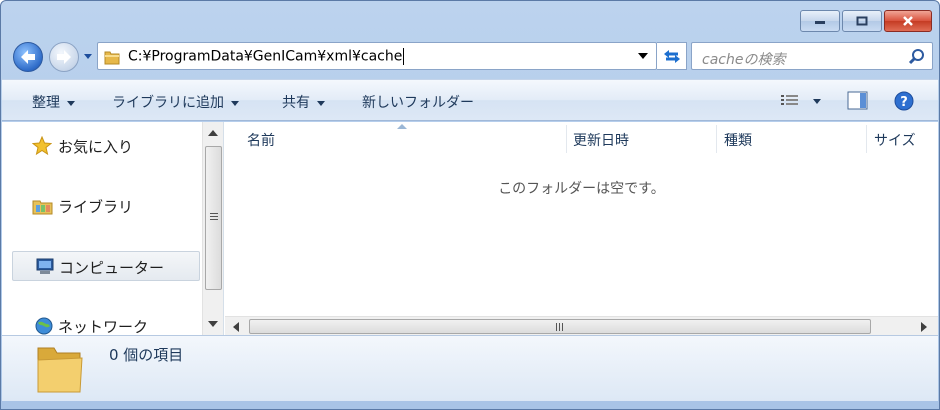 The image size is (940, 410). What do you see at coordinates (106, 266) in the screenshot?
I see `nav-item-computer: コンピューター` at bounding box center [106, 266].